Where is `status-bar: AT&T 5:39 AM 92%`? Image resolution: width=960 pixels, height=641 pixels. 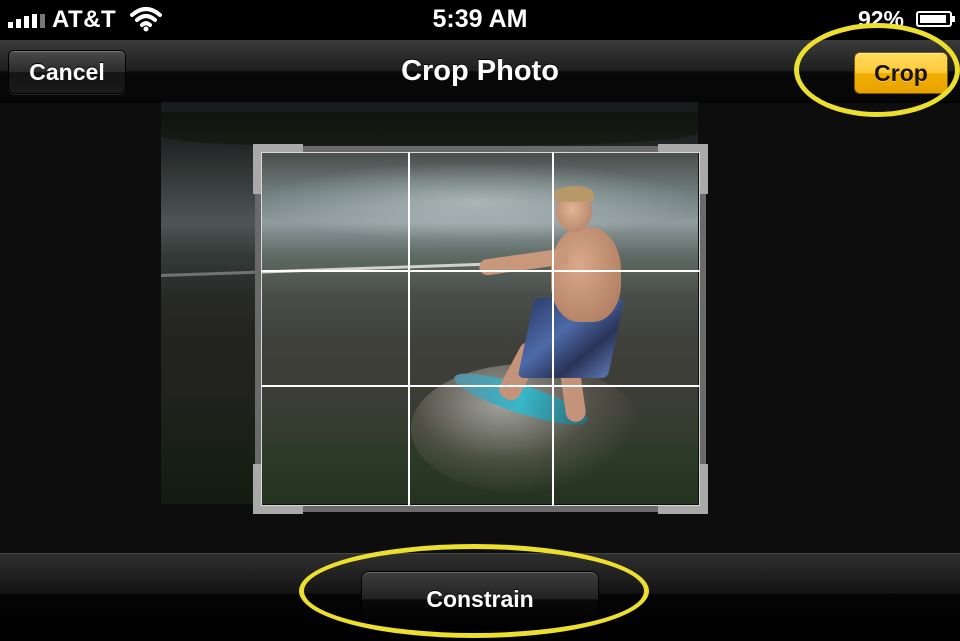
status-bar: AT&T 5:39 AM 92% is located at coordinates (480, 20).